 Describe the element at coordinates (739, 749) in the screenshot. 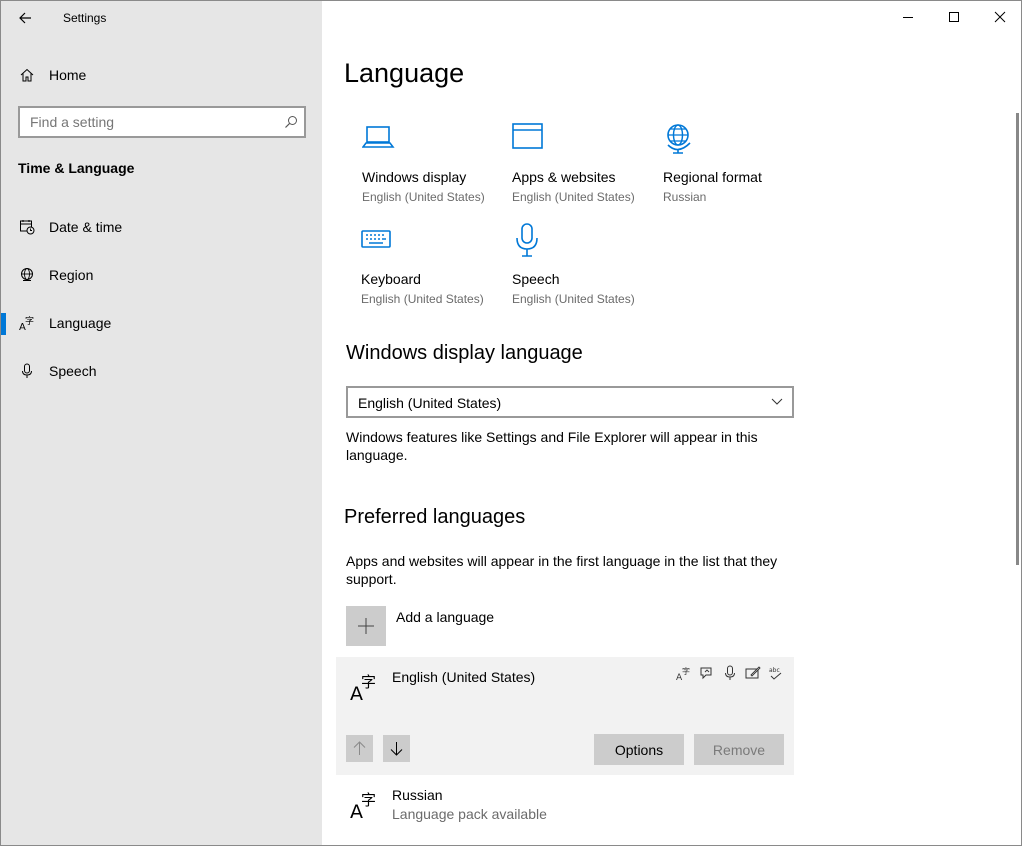

I see `remove-button: Remove` at that location.